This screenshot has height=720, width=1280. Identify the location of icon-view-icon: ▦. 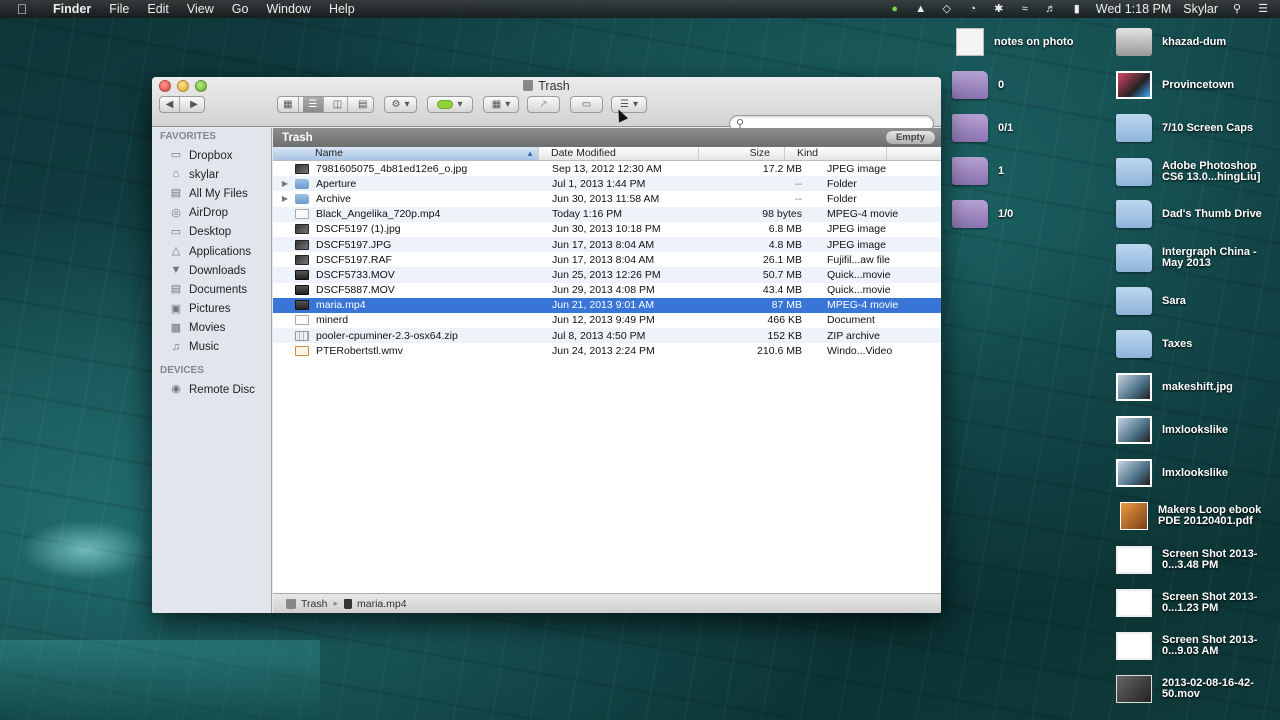
(288, 104).